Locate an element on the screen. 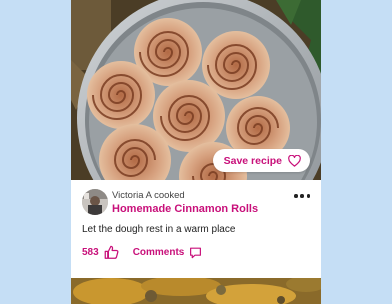 The height and width of the screenshot is (304, 392). next-post-image is located at coordinates (196, 291).